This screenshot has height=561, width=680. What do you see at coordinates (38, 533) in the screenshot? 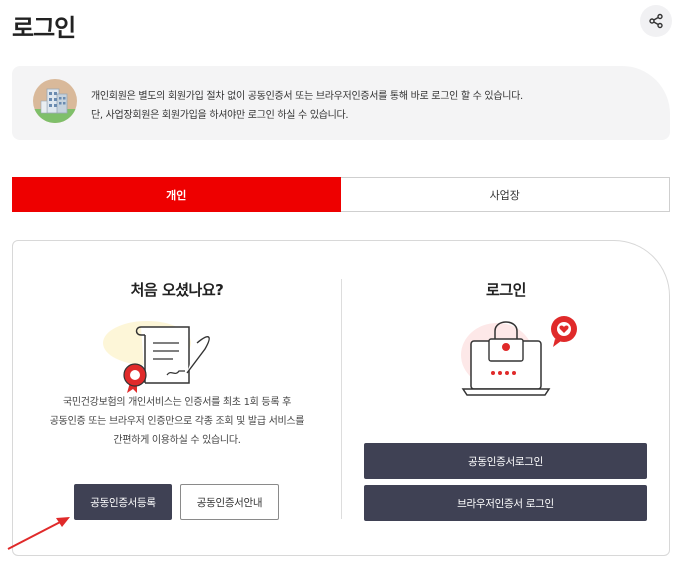
I see `red-arrow-icon` at bounding box center [38, 533].